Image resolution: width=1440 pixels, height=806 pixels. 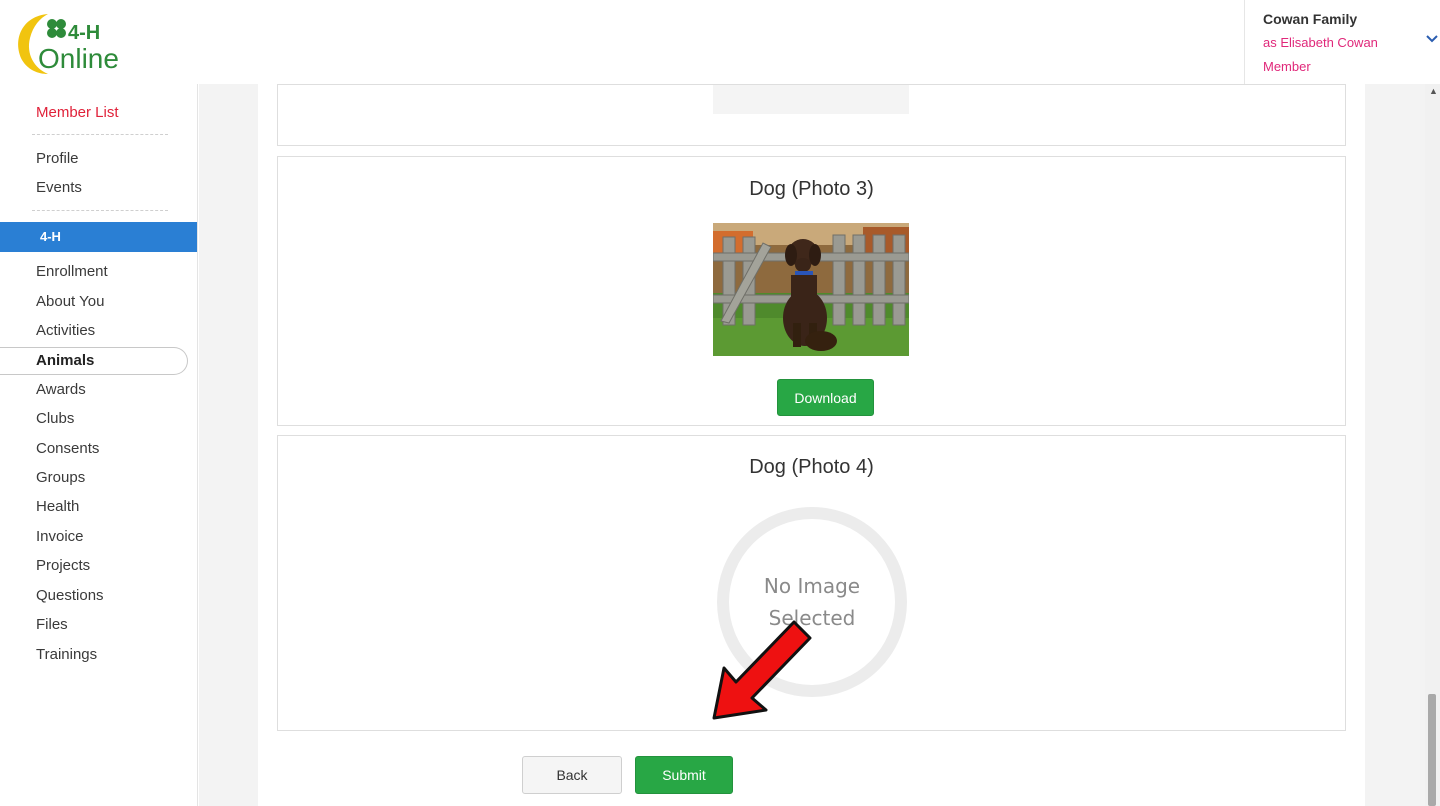 What do you see at coordinates (84, 33) in the screenshot?
I see `logo-text-4h: 4-H` at bounding box center [84, 33].